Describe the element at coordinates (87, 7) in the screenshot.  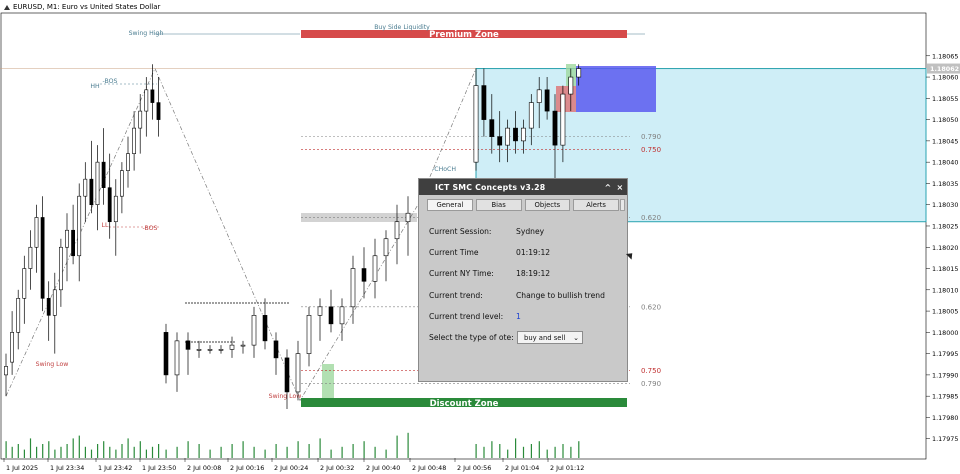
I see `chart-title-text: EURUSD, M1: Euro vs United States Dollar` at that location.